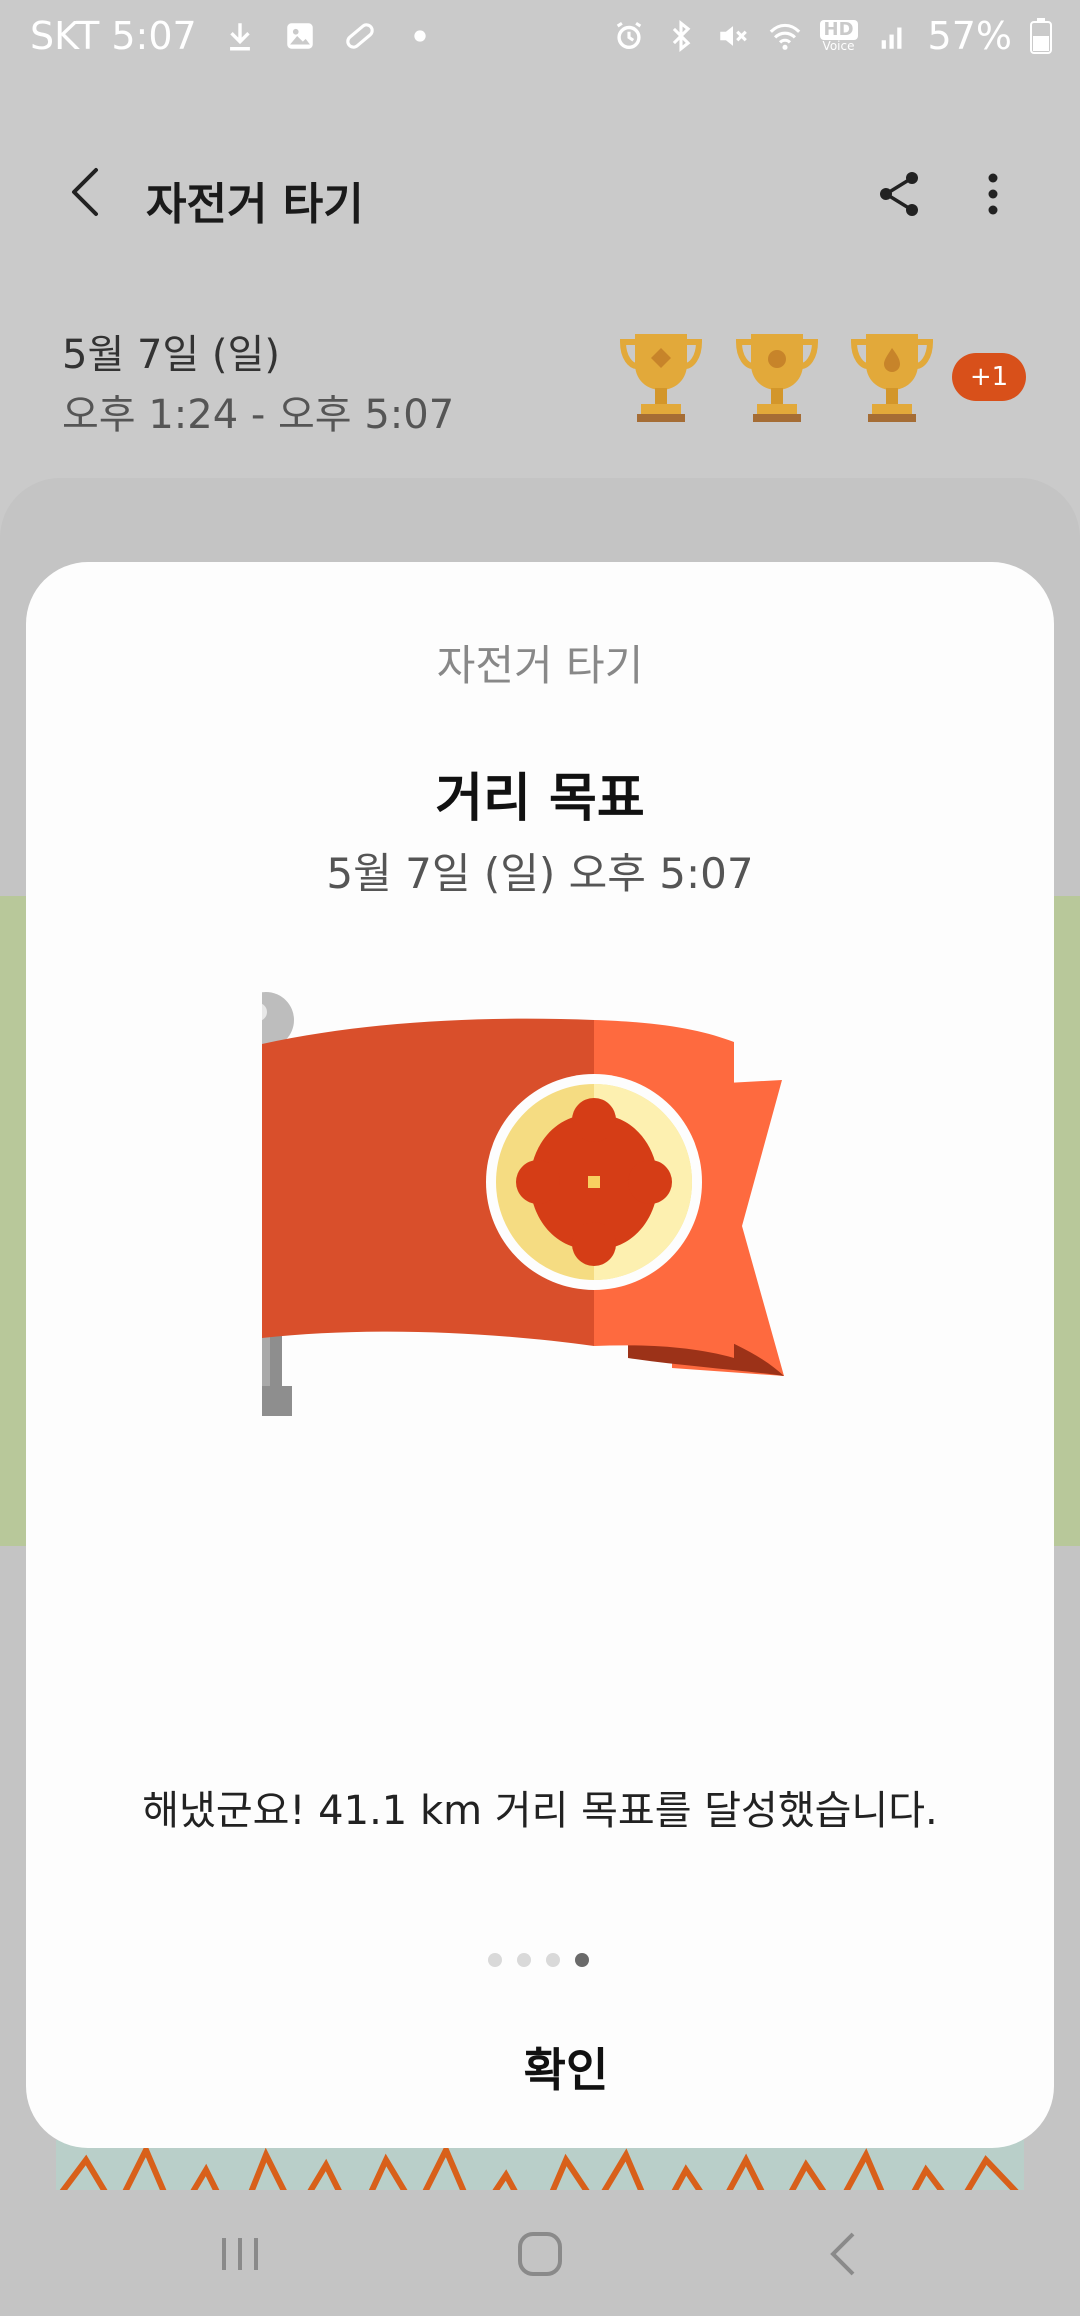 The width and height of the screenshot is (1080, 2316). What do you see at coordinates (900, 194) in the screenshot?
I see `share-icon` at bounding box center [900, 194].